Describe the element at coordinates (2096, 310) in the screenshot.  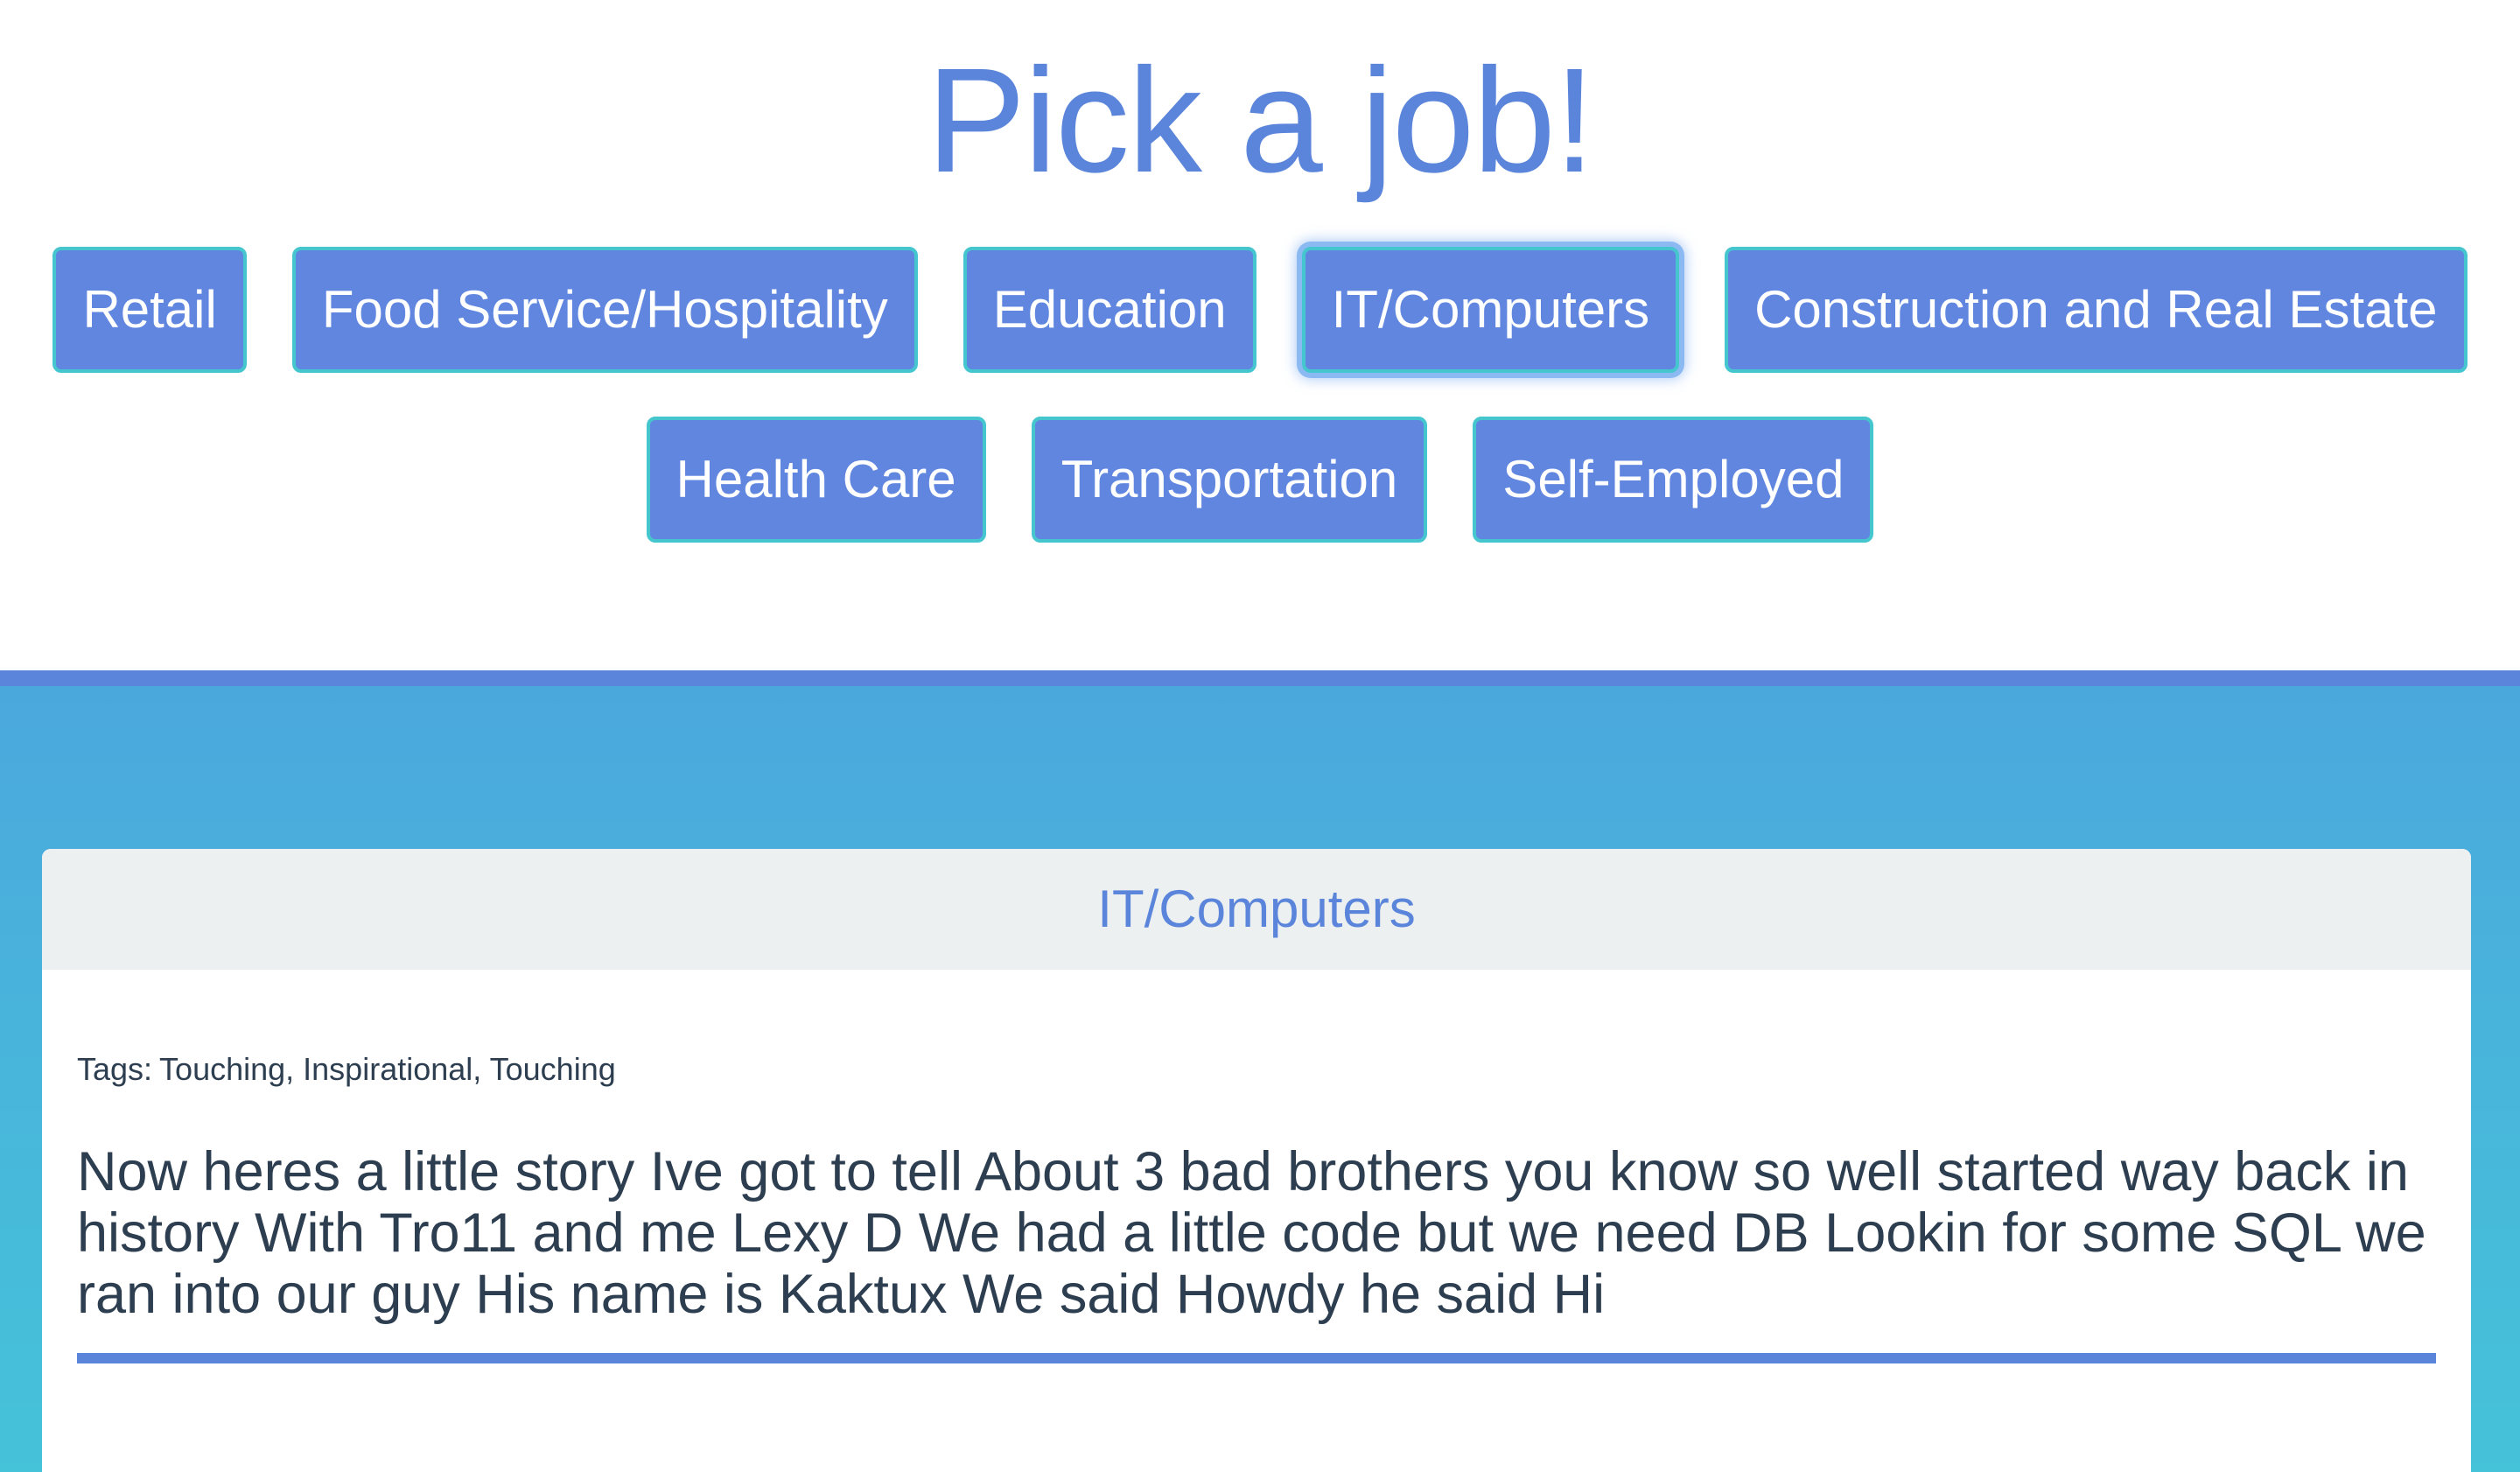
I see `job-button-construction-real-estate: Construction and Real Estate` at that location.